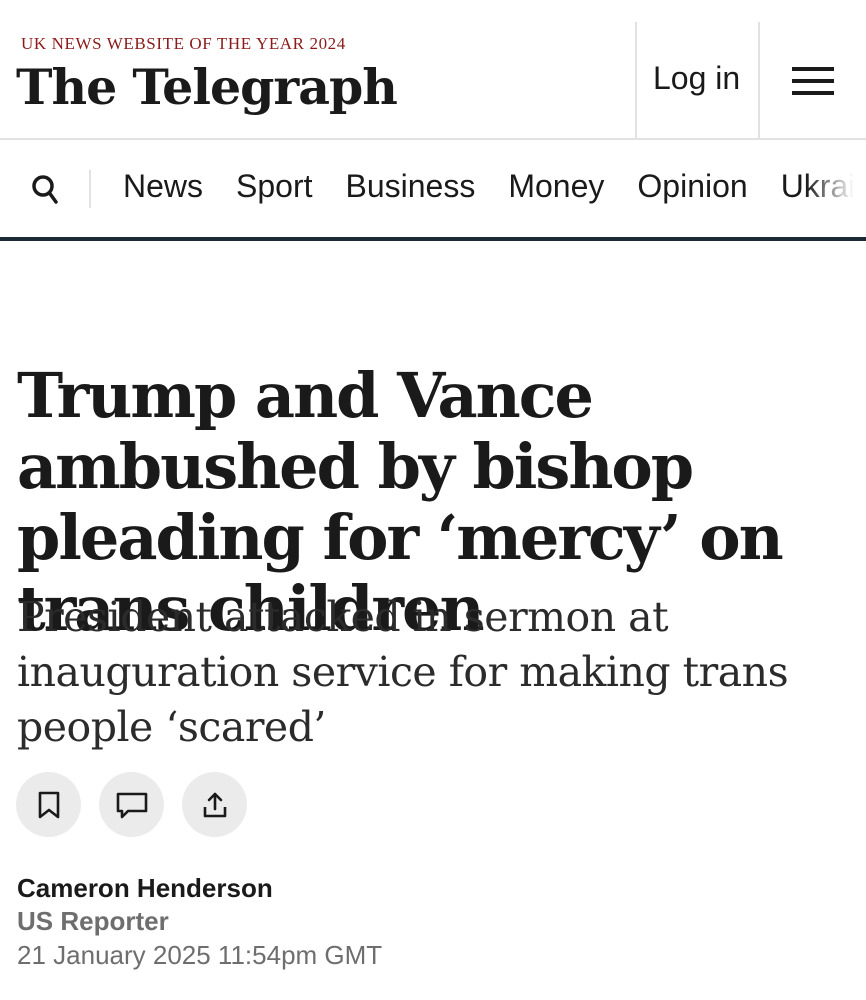  I want to click on nav-item-sport: Sport, so click(274, 186).